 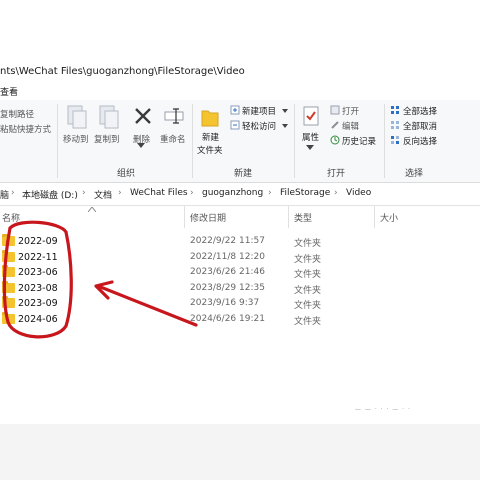 What do you see at coordinates (147, 305) in the screenshot?
I see `annotation-arrow` at bounding box center [147, 305].